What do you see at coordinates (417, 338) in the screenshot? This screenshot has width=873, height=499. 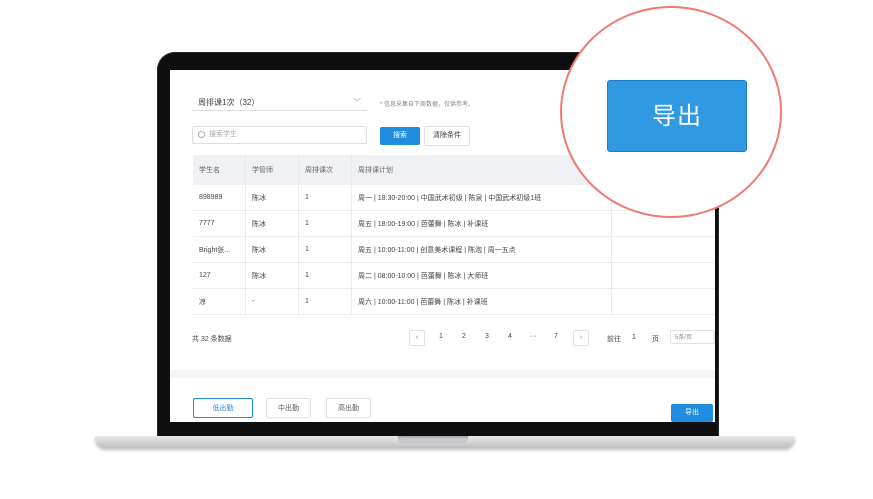 I see `prev-page-button: ‹` at bounding box center [417, 338].